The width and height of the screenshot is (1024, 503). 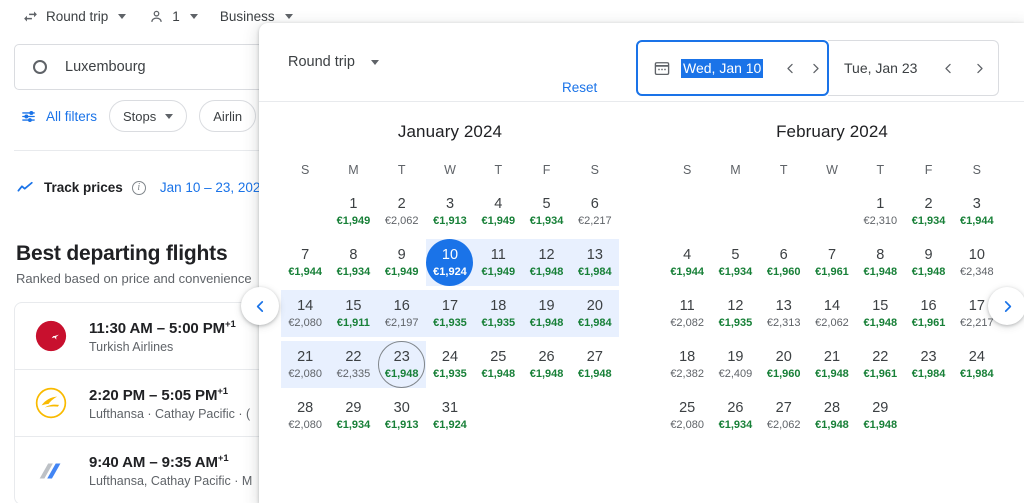 I want to click on calendar-day-number: 22, so click(x=880, y=356).